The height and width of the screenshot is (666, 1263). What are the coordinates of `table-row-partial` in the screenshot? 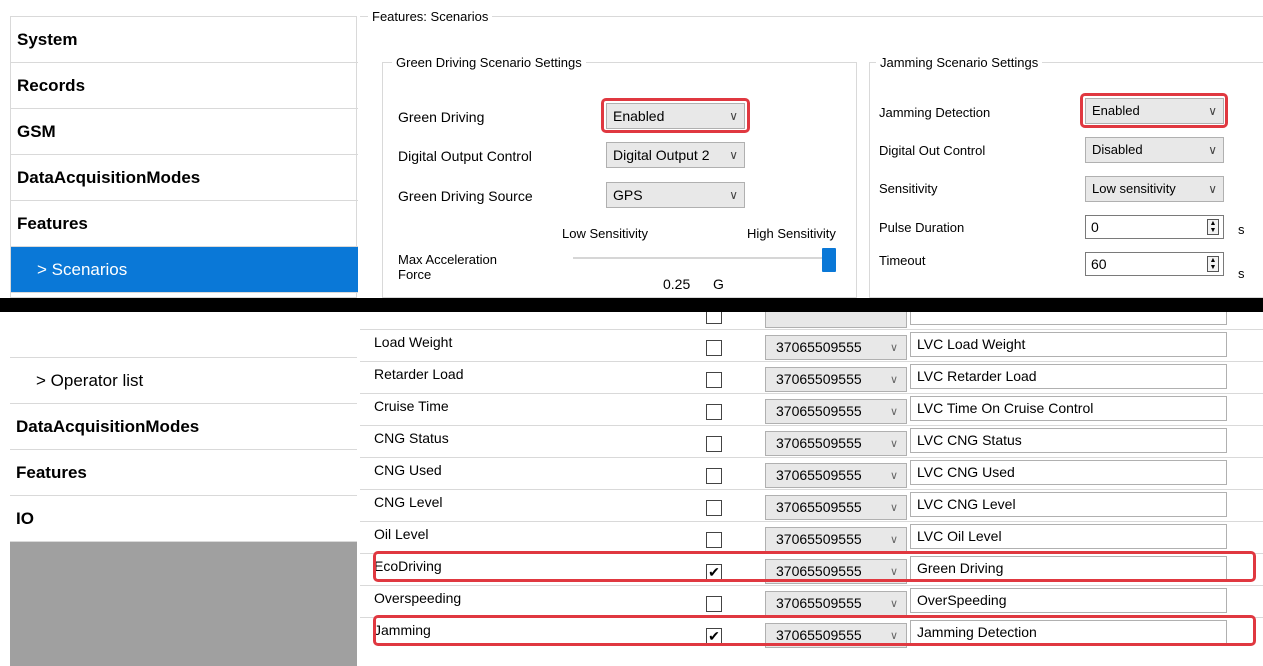 It's located at (811, 320).